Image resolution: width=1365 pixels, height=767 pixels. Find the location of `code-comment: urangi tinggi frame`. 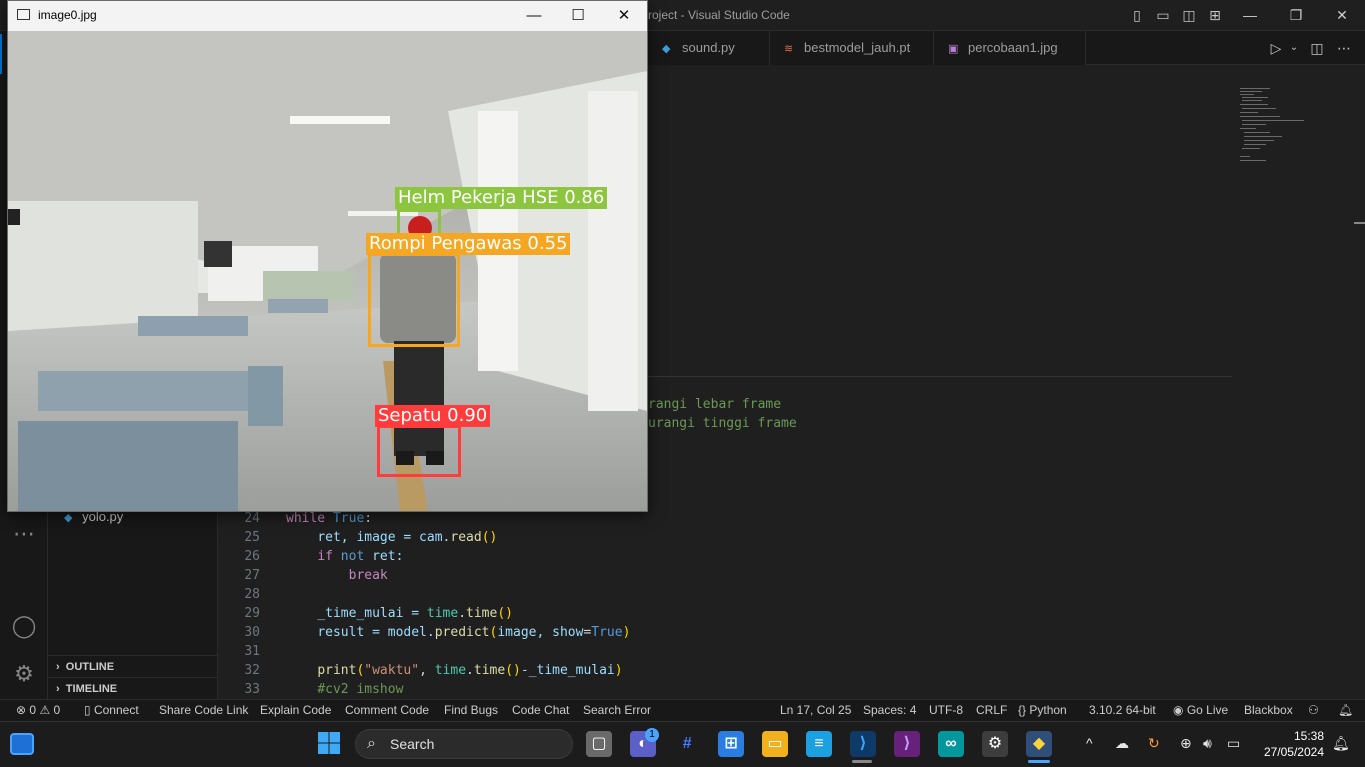

code-comment: urangi tinggi frame is located at coordinates (722, 423).